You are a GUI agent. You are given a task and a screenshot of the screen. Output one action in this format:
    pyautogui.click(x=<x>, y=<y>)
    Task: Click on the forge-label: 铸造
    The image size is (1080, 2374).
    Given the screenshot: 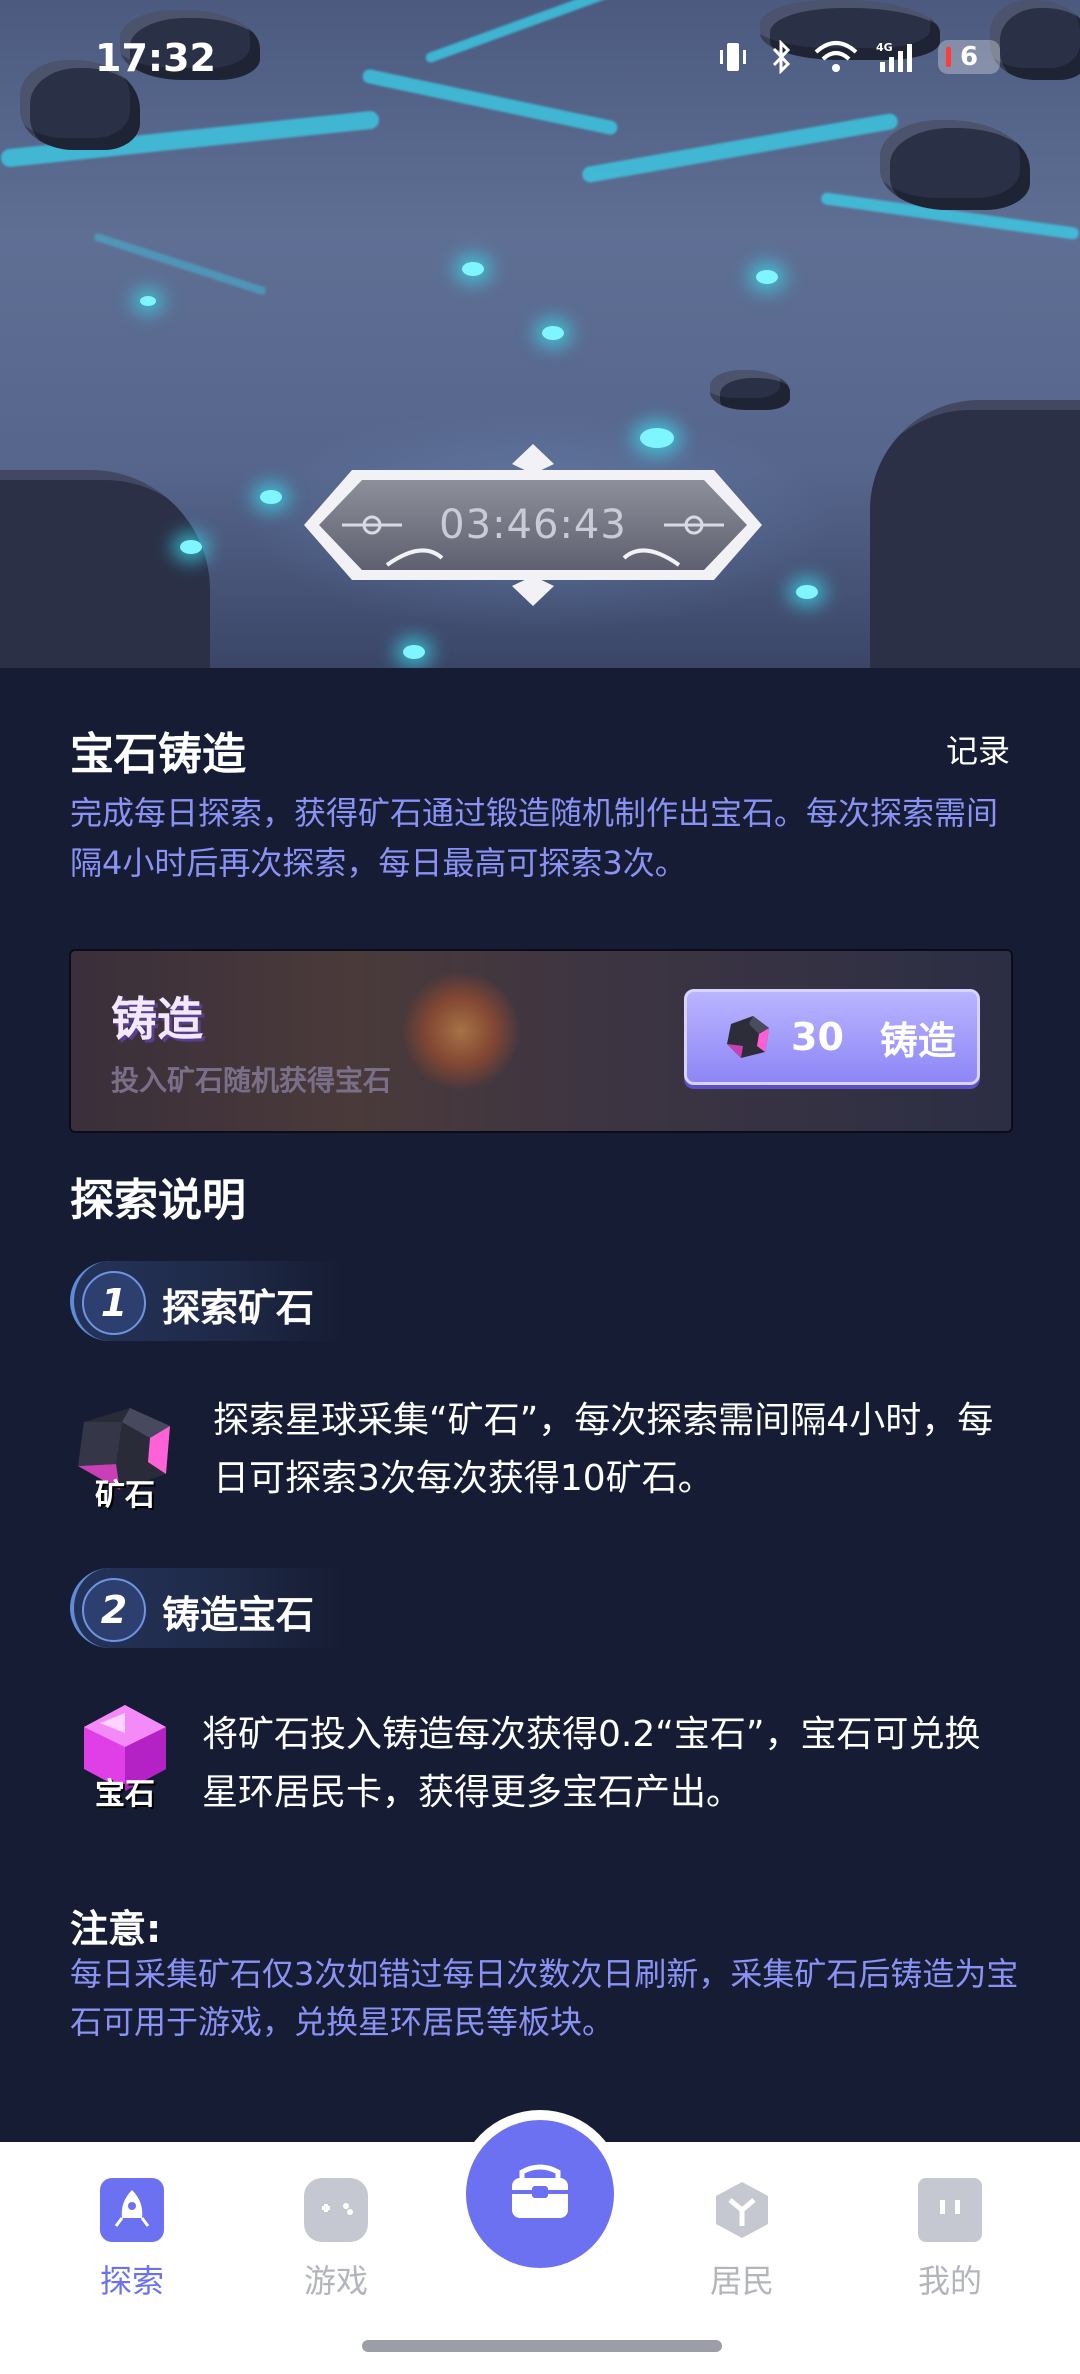 What is the action you would take?
    pyautogui.click(x=157, y=1019)
    